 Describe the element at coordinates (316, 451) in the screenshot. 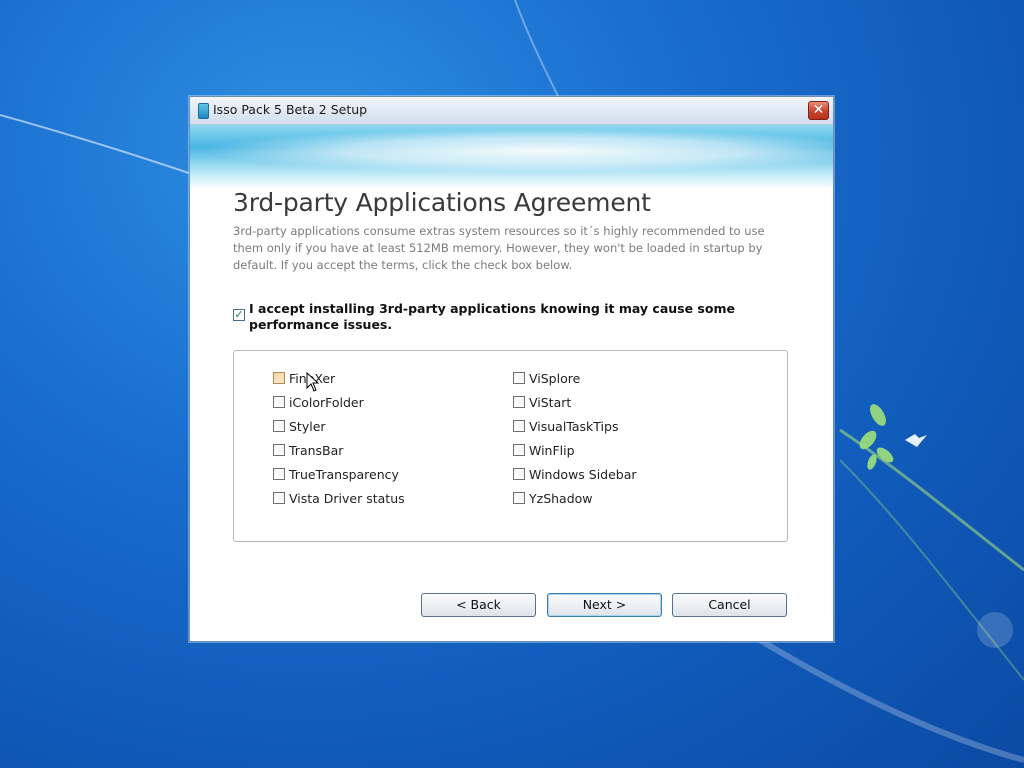

I see `app-label: TransBar` at that location.